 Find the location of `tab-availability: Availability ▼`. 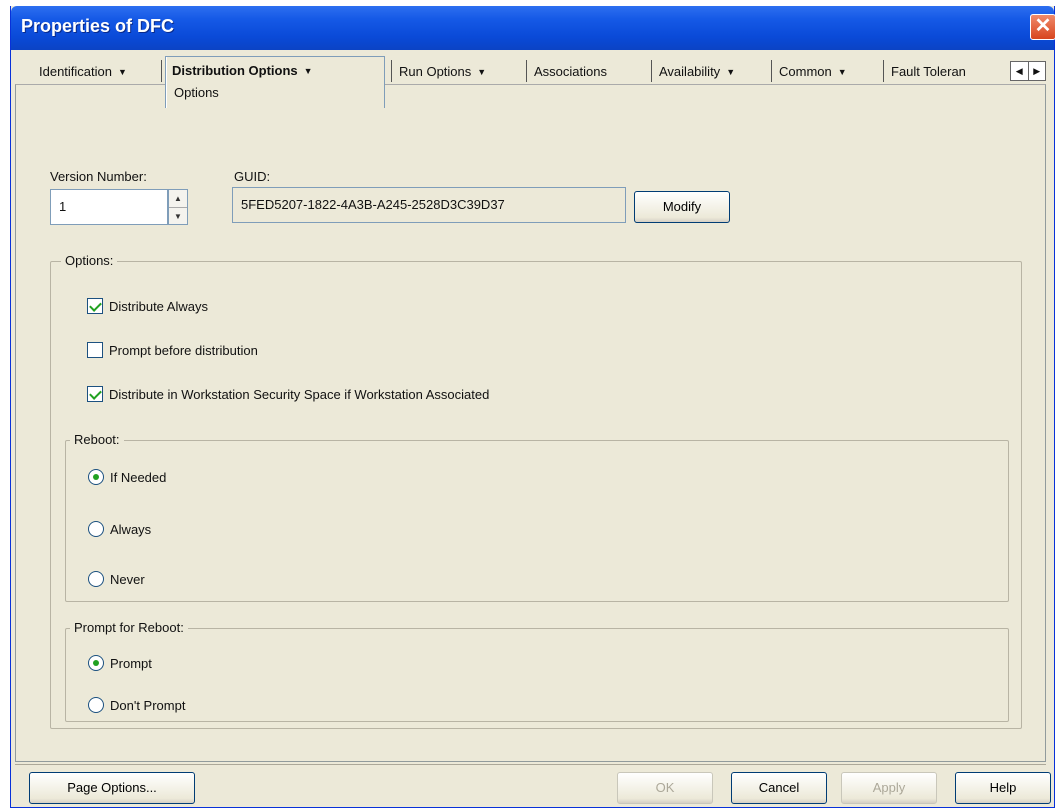

tab-availability: Availability ▼ is located at coordinates (694, 72).